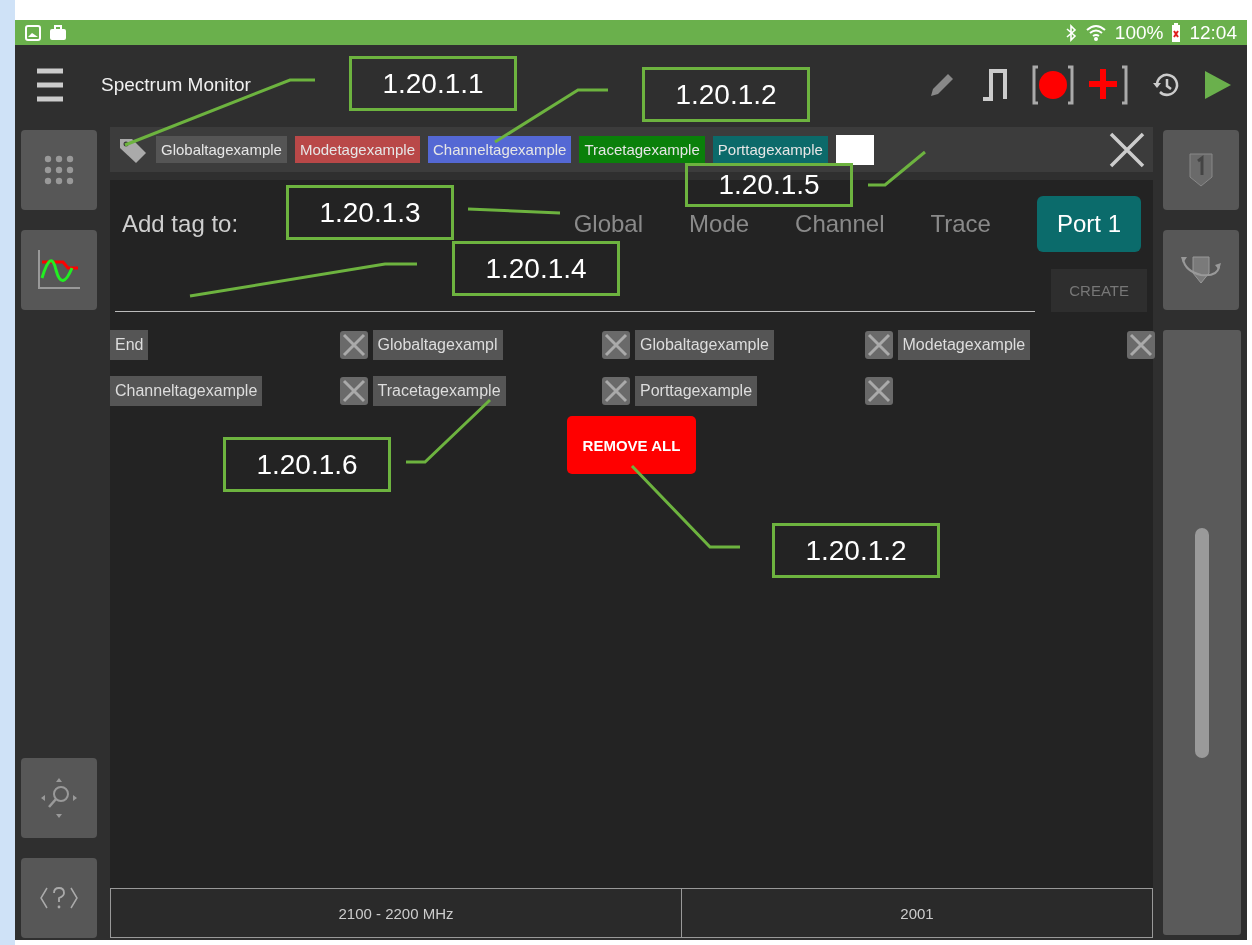 The image size is (1252, 945). Describe the element at coordinates (433, 83) in the screenshot. I see `callout-label: 1.20.1.1` at that location.